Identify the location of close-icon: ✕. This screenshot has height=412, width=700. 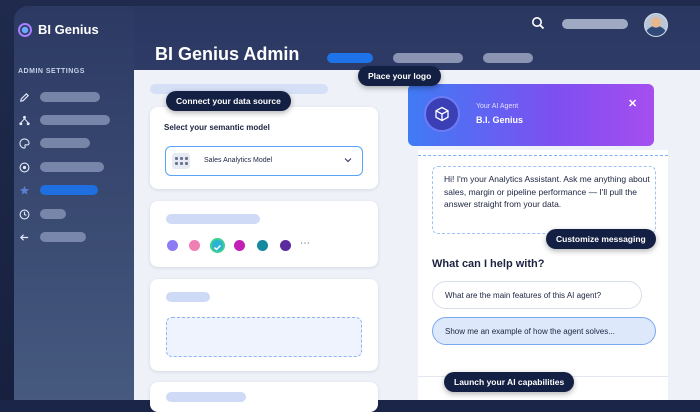
(632, 103).